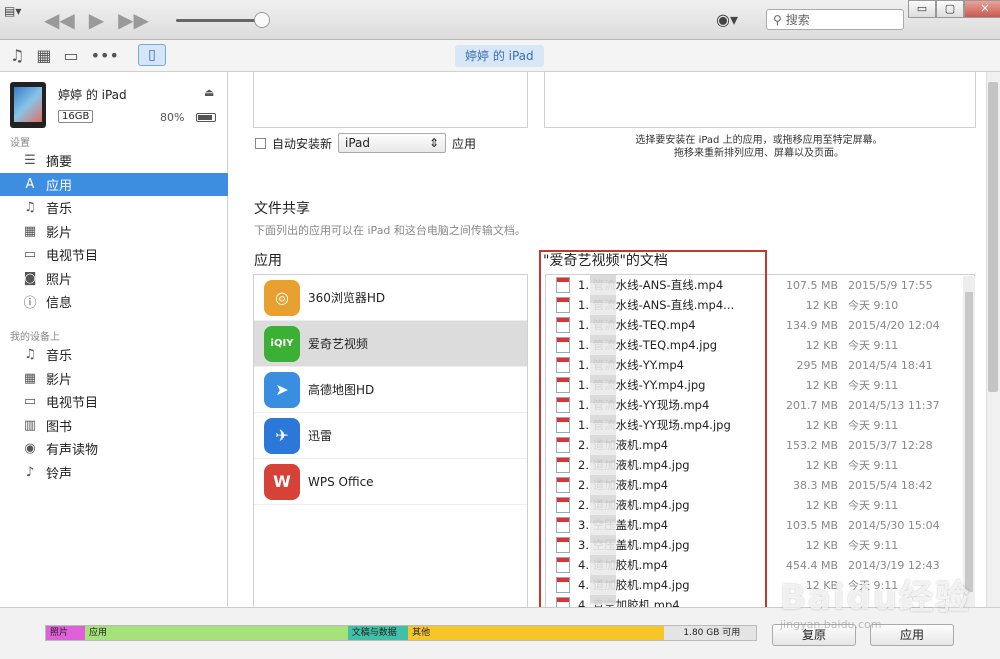 This screenshot has width=1000, height=659. Describe the element at coordinates (262, 20) in the screenshot. I see `volume-slider-knob` at that location.